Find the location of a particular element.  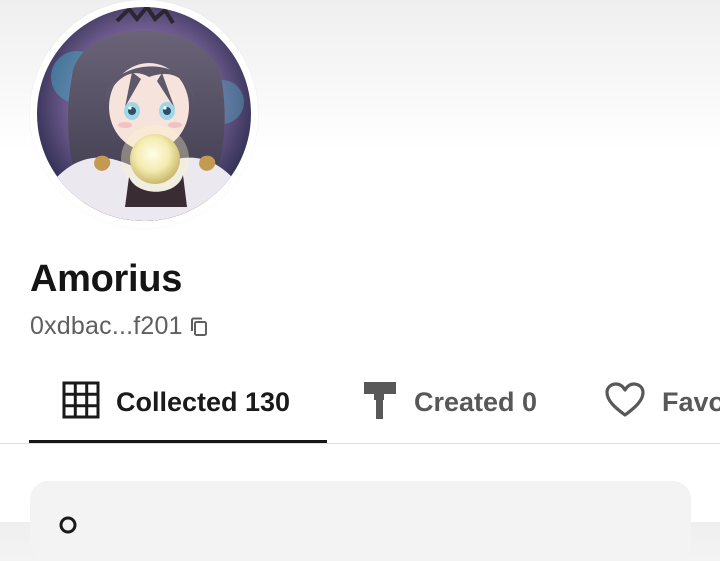

tab-created: Created 0 is located at coordinates (449, 402).